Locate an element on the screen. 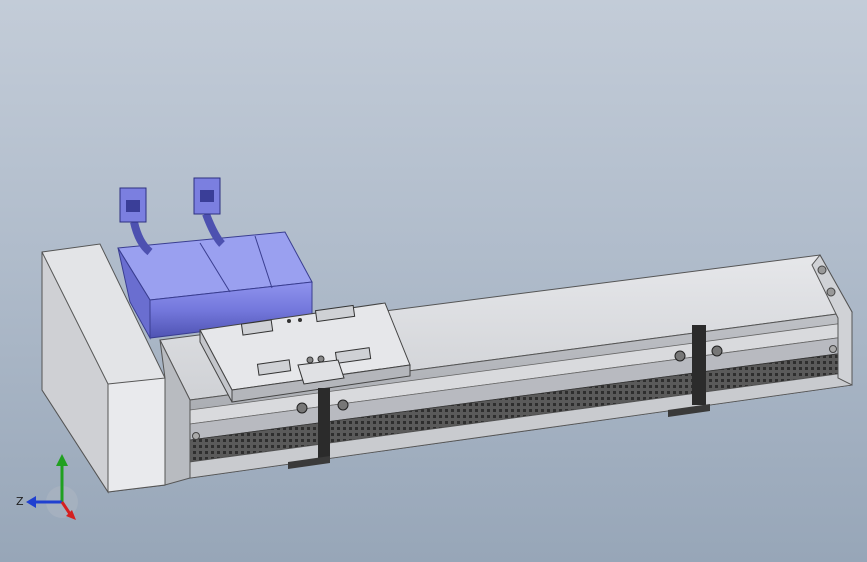  servo-motor is located at coordinates (215, 258).